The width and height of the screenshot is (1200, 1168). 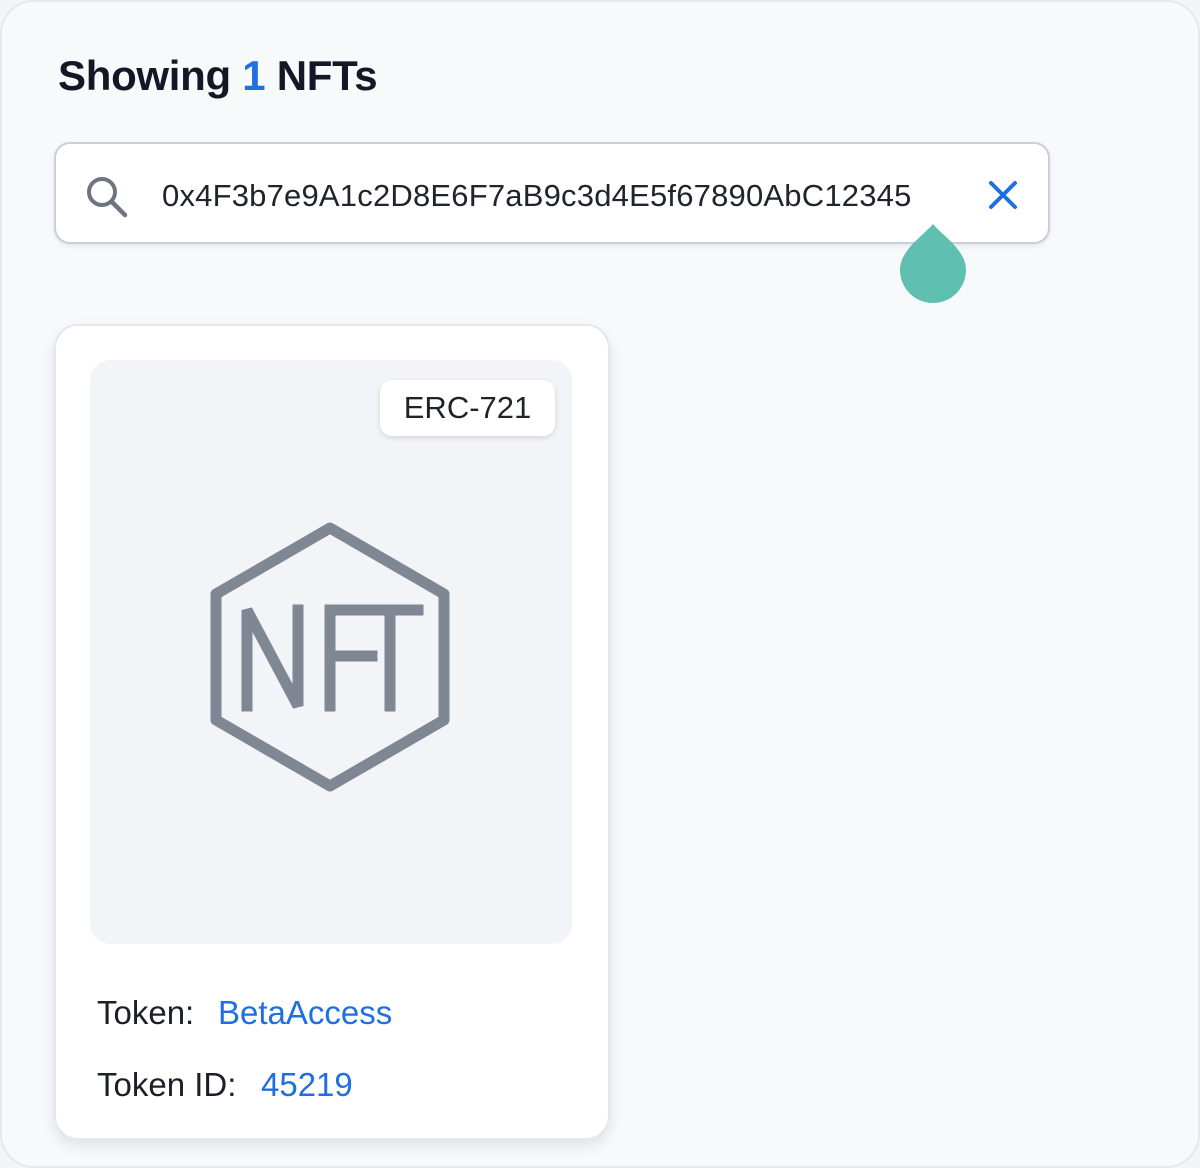 What do you see at coordinates (254, 75) in the screenshot?
I see `results-count: 1` at bounding box center [254, 75].